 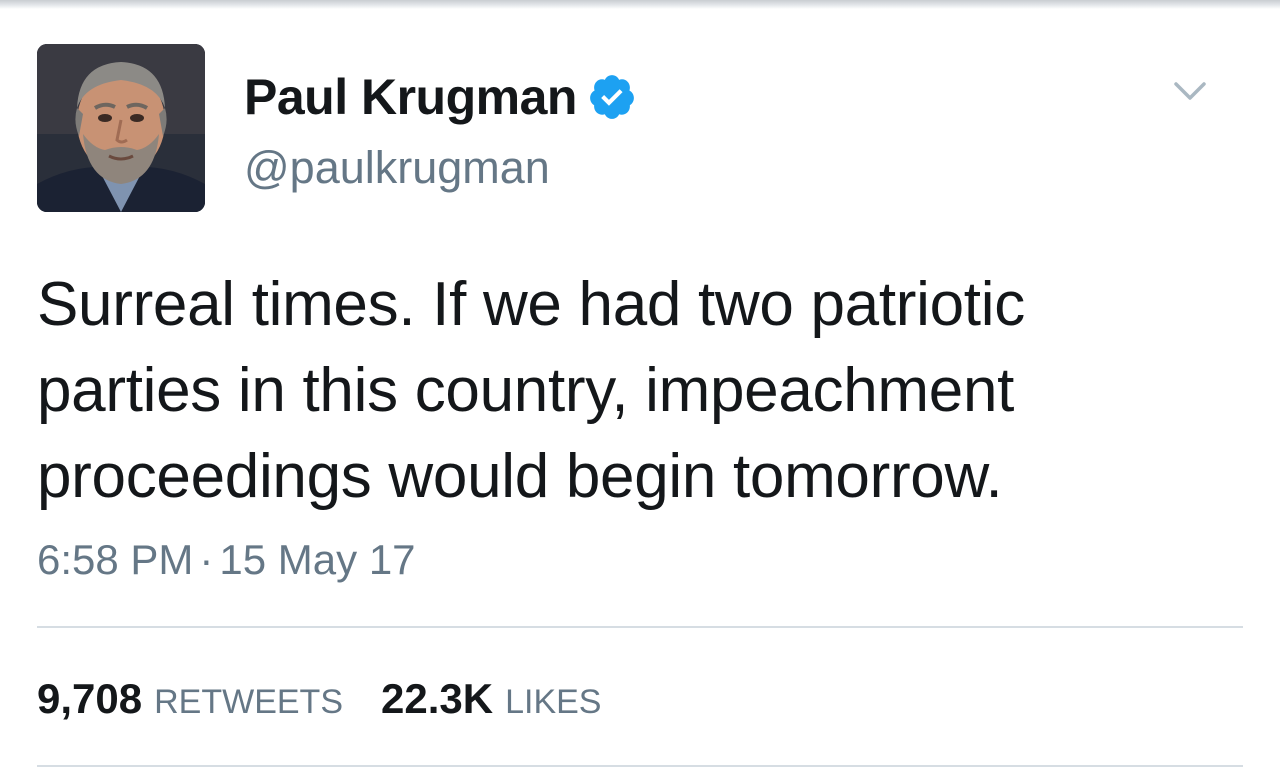 I want to click on author-handle: @paulkrugman, so click(x=397, y=168).